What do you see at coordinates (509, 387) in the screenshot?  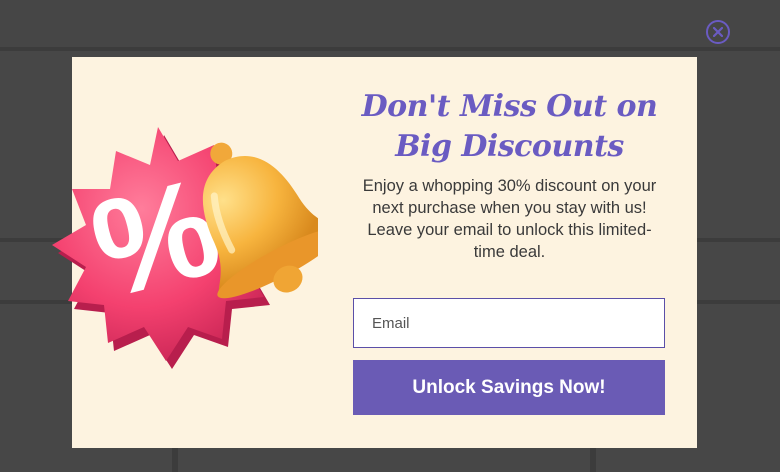 I see `unlock-savings-button: Unlock Savings Now!` at bounding box center [509, 387].